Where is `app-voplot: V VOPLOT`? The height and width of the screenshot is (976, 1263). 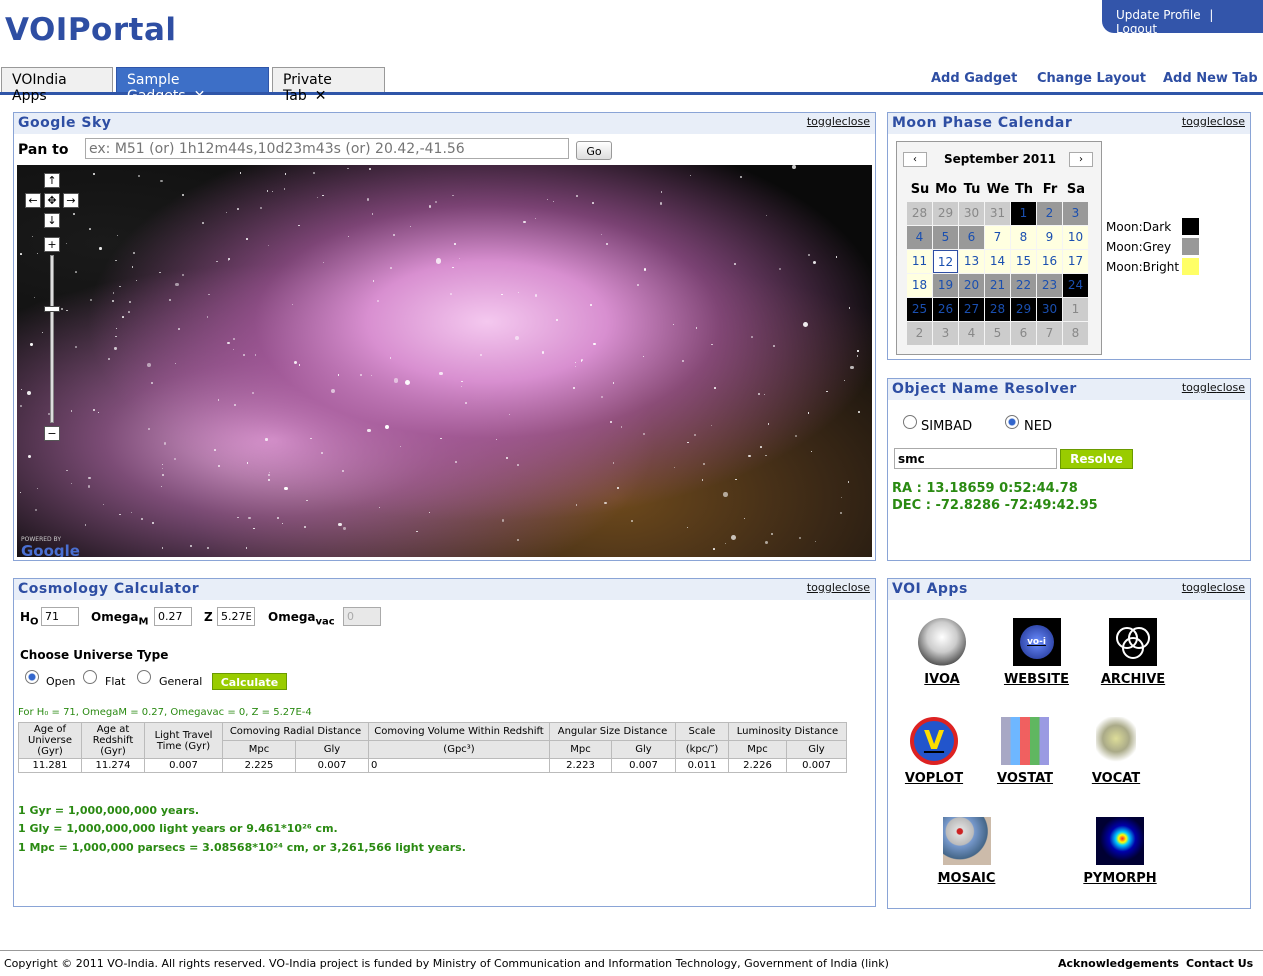
app-voplot: V VOPLOT is located at coordinates (934, 751).